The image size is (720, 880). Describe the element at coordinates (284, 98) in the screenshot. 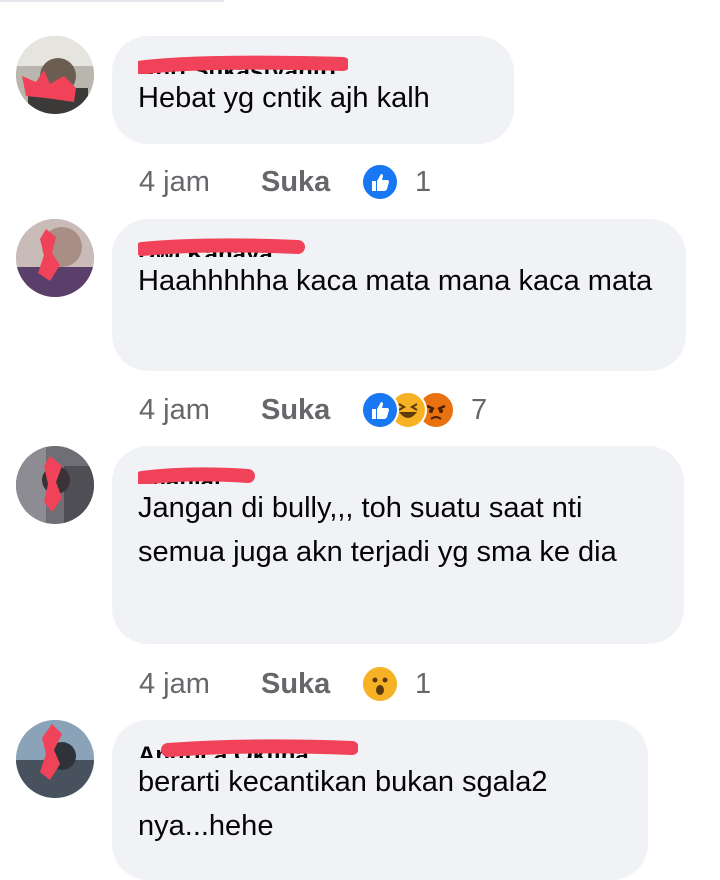

I see `comment-text: Hebat yg cntik ajh kalh` at that location.